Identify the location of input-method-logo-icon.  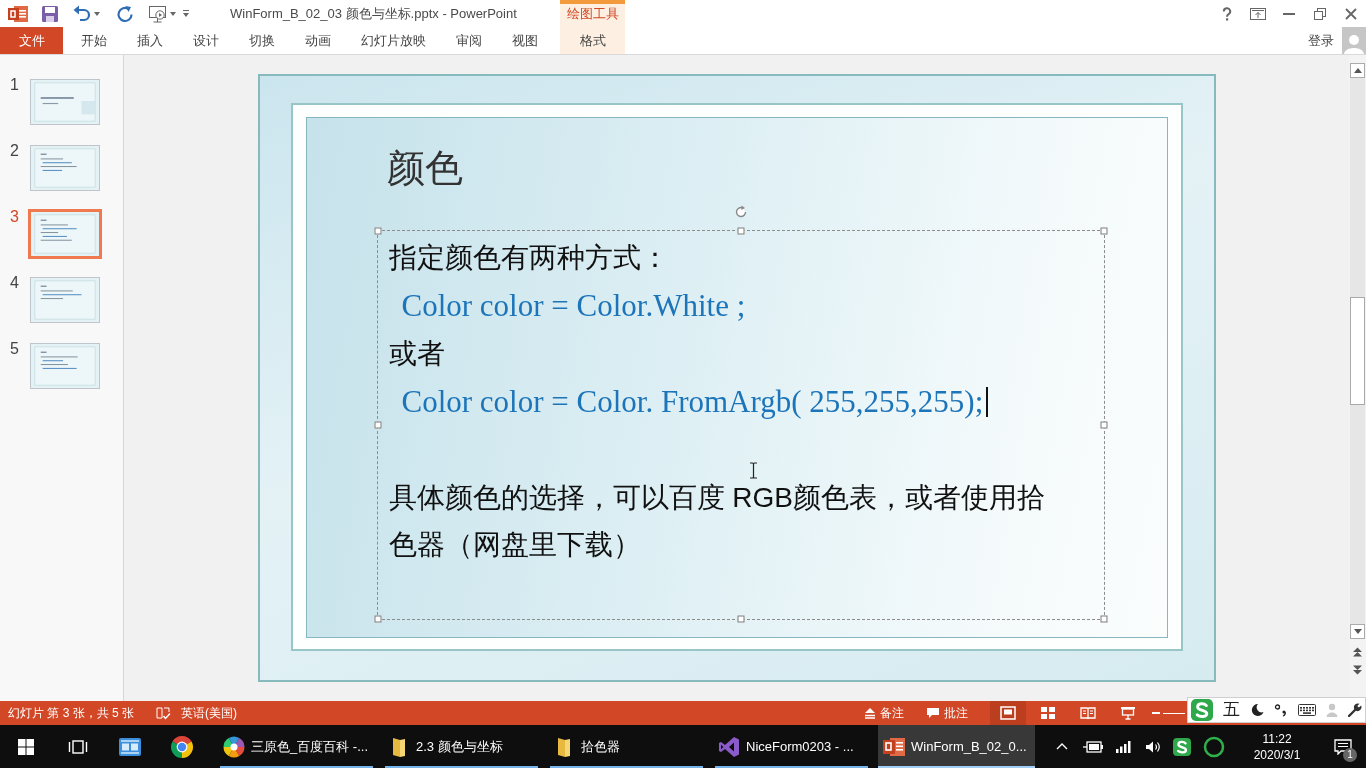
(1182, 746).